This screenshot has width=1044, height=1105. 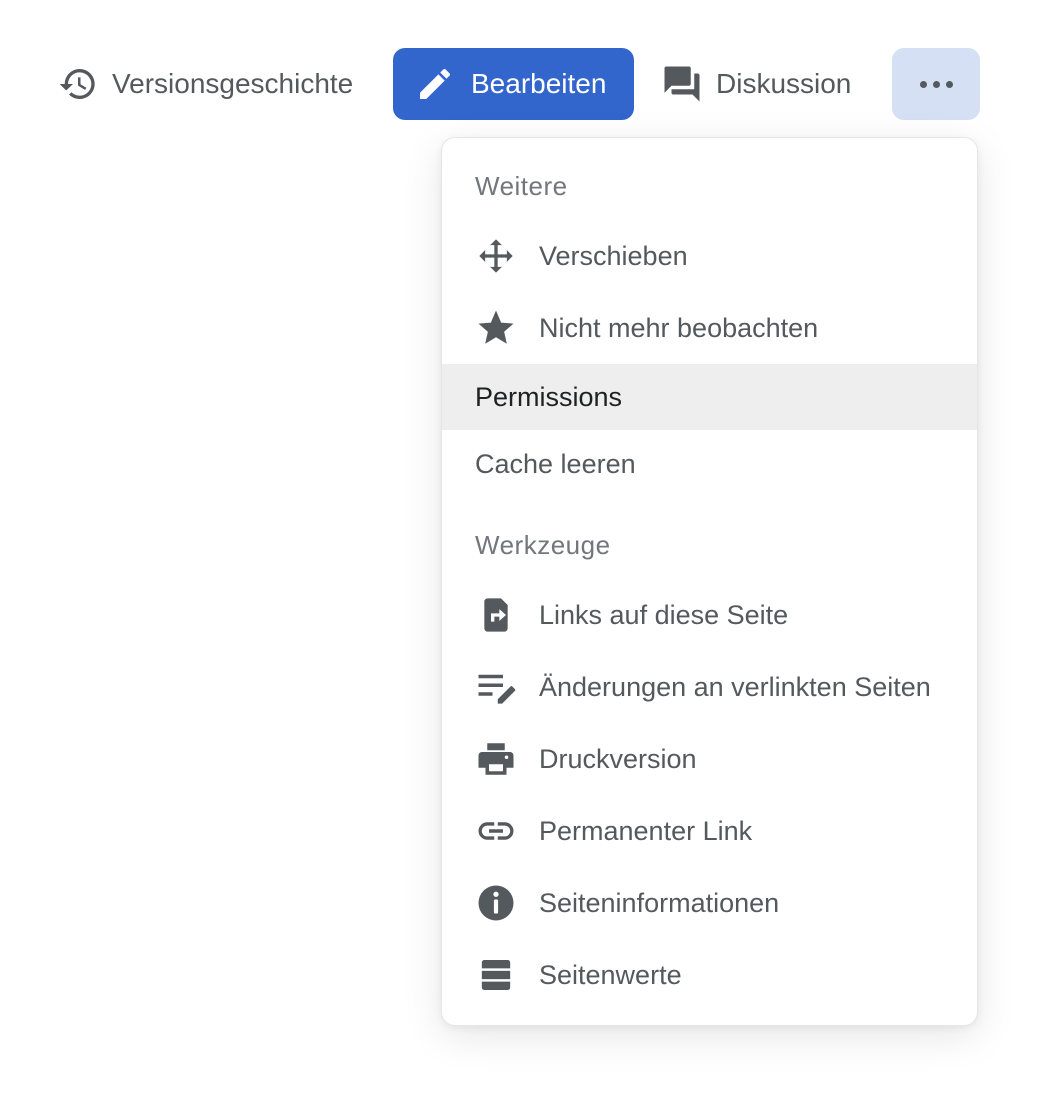 What do you see at coordinates (233, 83) in the screenshot?
I see `history-label: Versionsgeschichte` at bounding box center [233, 83].